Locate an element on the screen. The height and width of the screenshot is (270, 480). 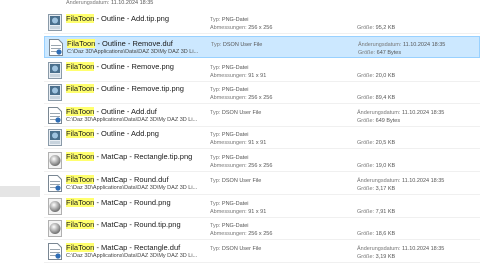
file-name: FilaToon - Outline - Remove.tip.png is located at coordinates (125, 88).